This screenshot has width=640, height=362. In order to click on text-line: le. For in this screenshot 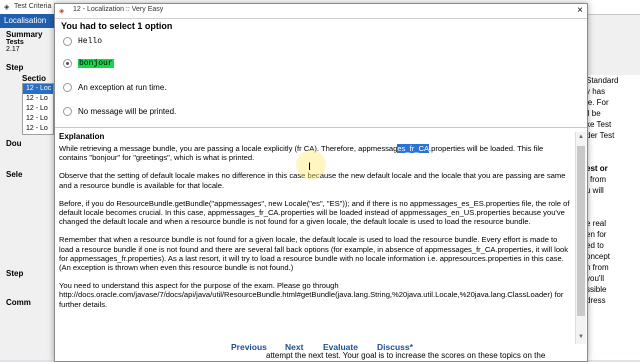, I will do `click(597, 102)`.